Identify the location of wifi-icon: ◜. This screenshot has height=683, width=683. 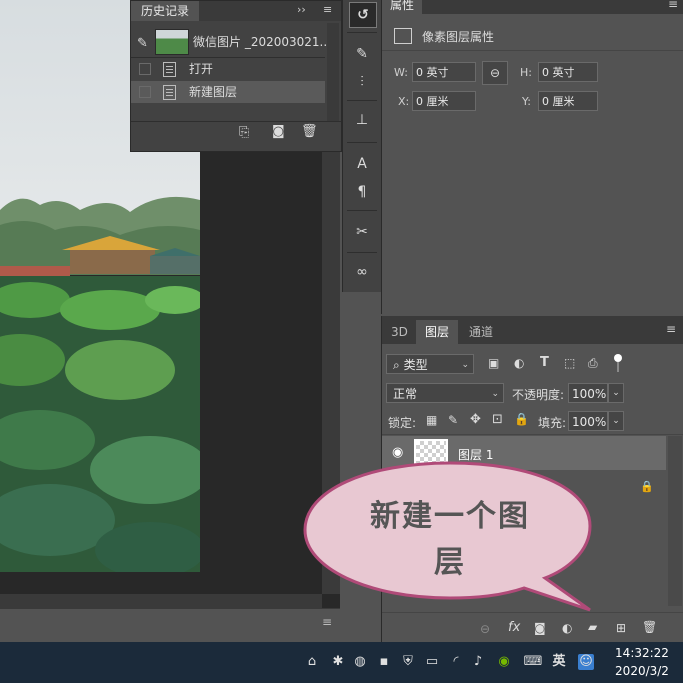
(456, 662).